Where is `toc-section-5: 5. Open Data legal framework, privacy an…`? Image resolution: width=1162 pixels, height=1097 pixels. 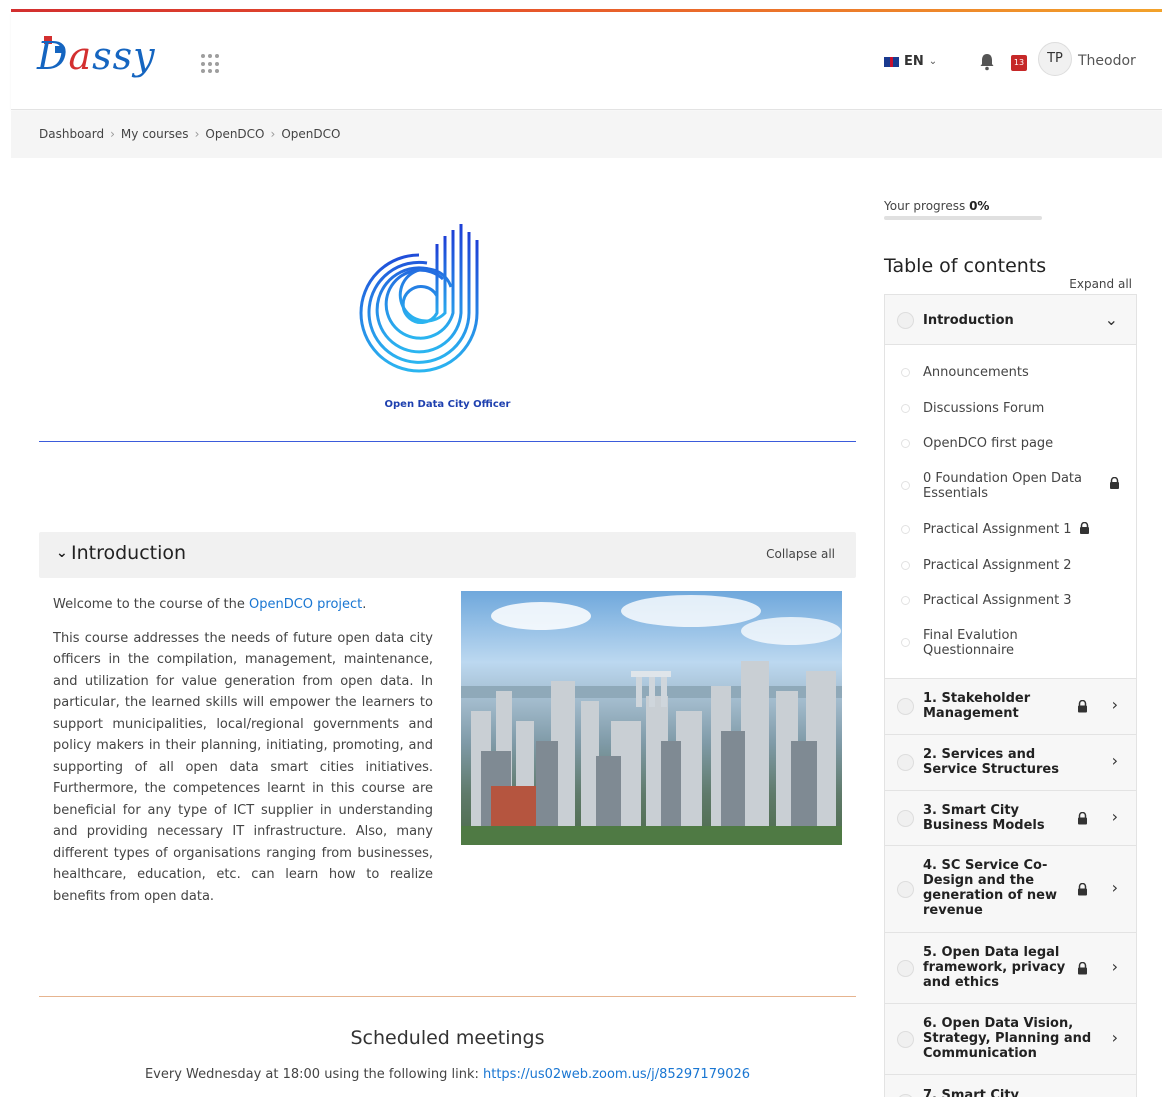 toc-section-5: 5. Open Data legal framework, privacy an… is located at coordinates (1010, 968).